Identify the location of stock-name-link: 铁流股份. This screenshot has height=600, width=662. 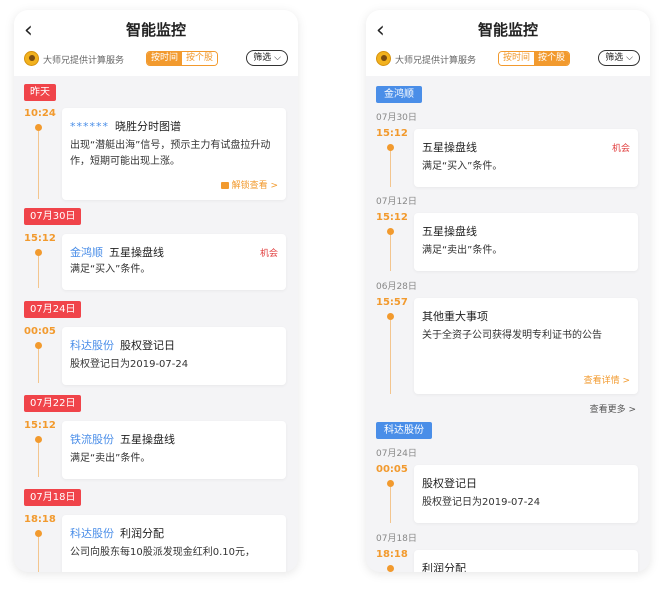
(92, 439).